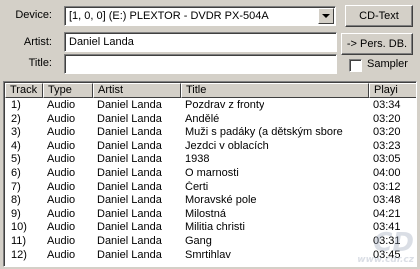 This screenshot has height=269, width=420. I want to click on cell-playtime: 03:12, so click(387, 186).